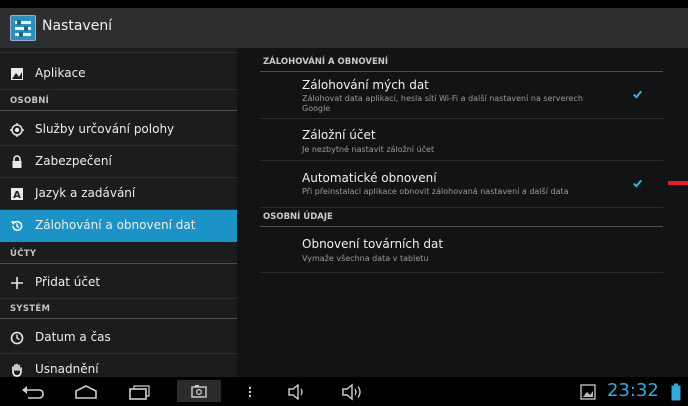 Image resolution: width=688 pixels, height=406 pixels. What do you see at coordinates (17, 74) in the screenshot?
I see `apps-icon` at bounding box center [17, 74].